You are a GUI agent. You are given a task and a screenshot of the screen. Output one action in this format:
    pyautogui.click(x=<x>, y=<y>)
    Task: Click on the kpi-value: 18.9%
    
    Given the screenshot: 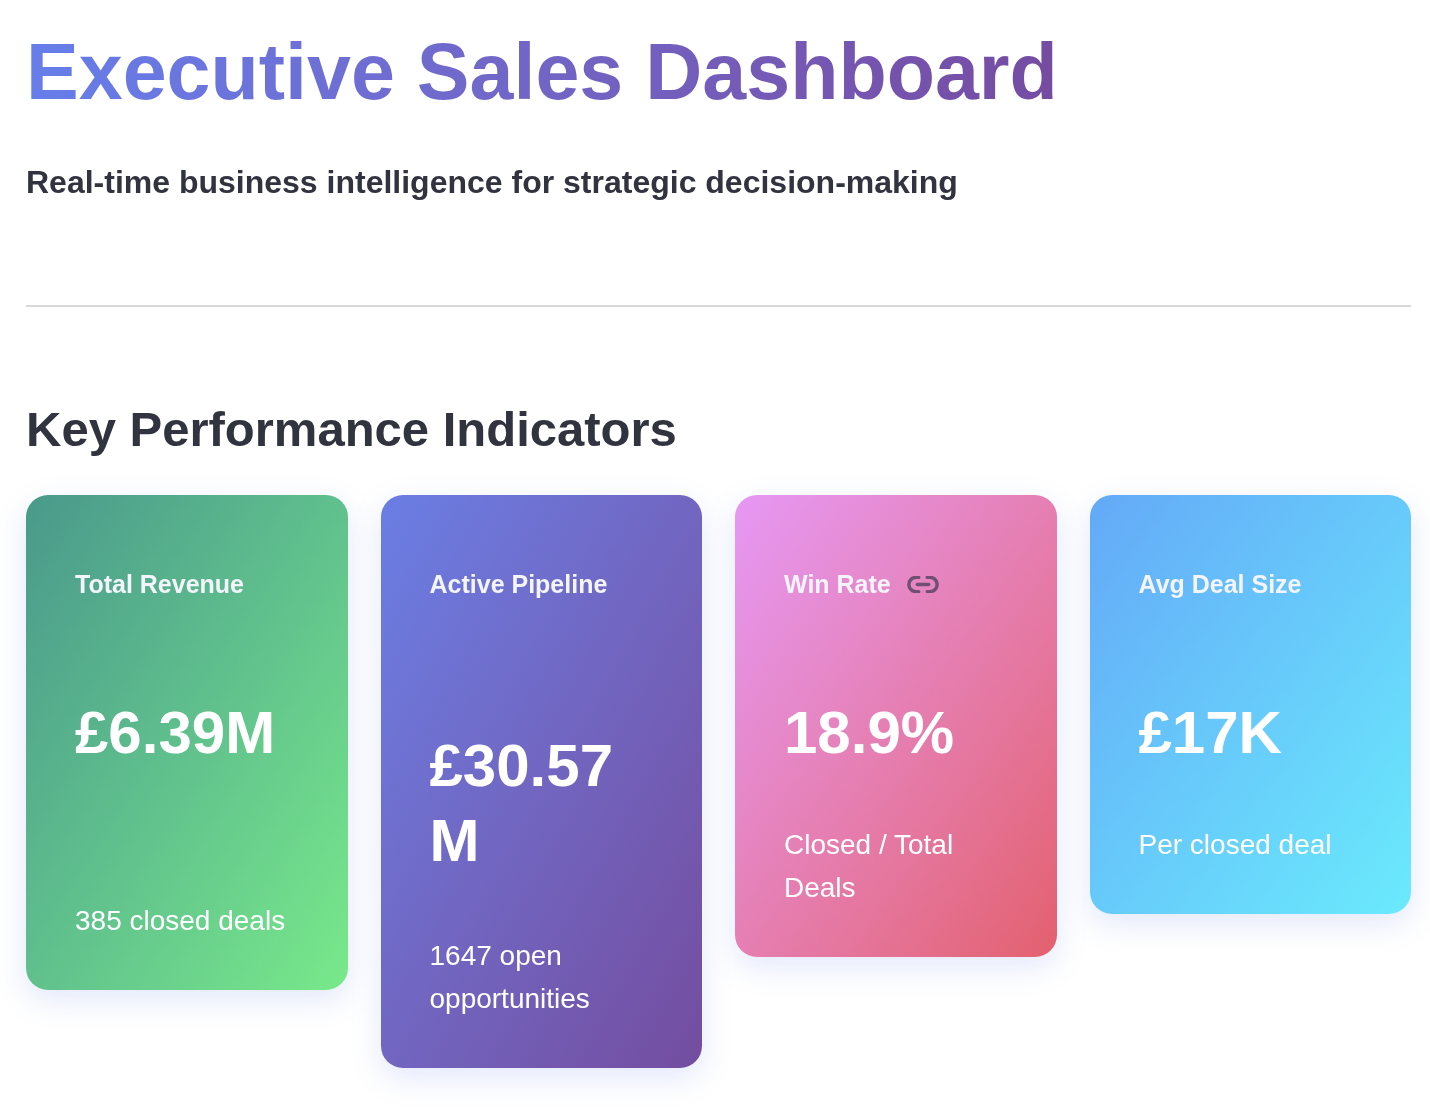 What is the action you would take?
    pyautogui.click(x=870, y=733)
    